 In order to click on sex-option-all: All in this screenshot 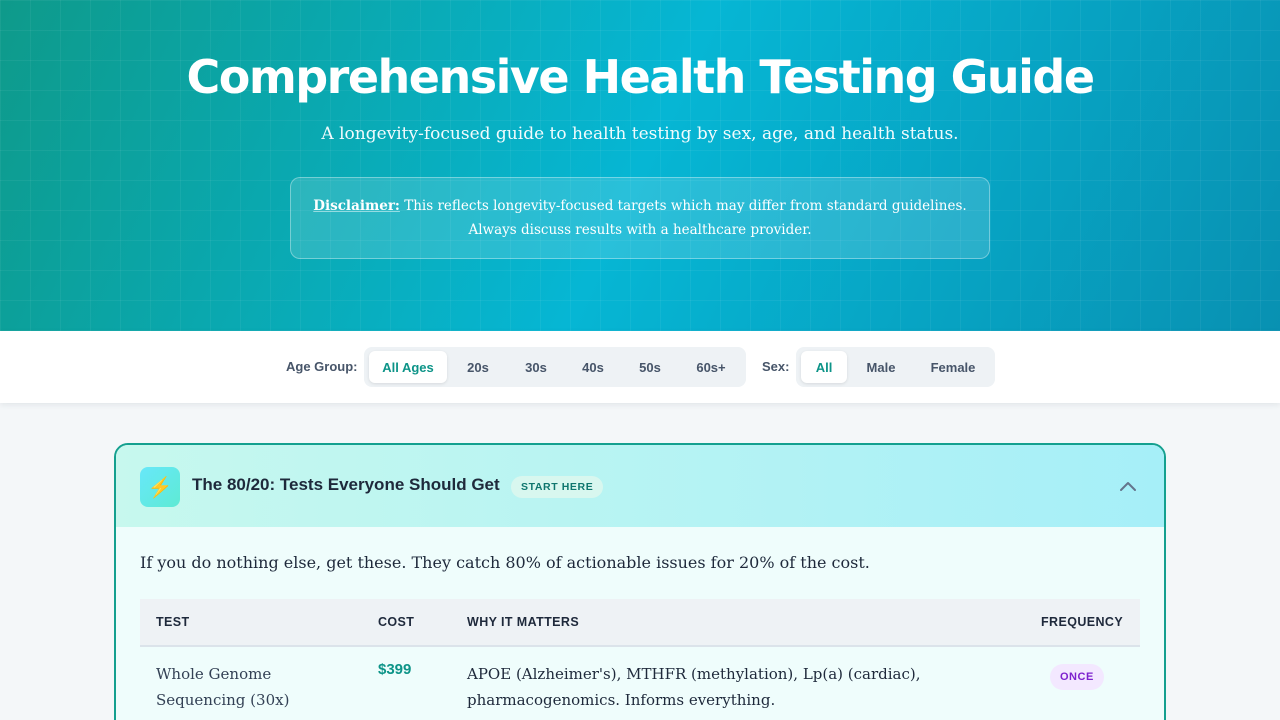, I will do `click(824, 367)`.